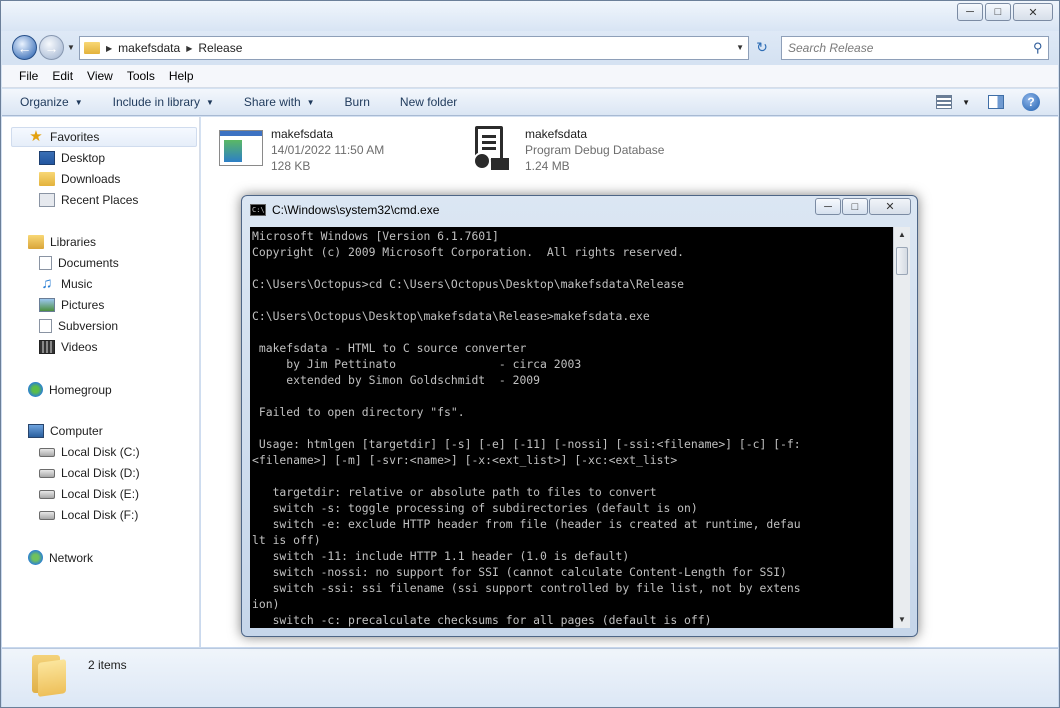 This screenshot has height=708, width=1060. I want to click on scroll-thumb, so click(902, 261).